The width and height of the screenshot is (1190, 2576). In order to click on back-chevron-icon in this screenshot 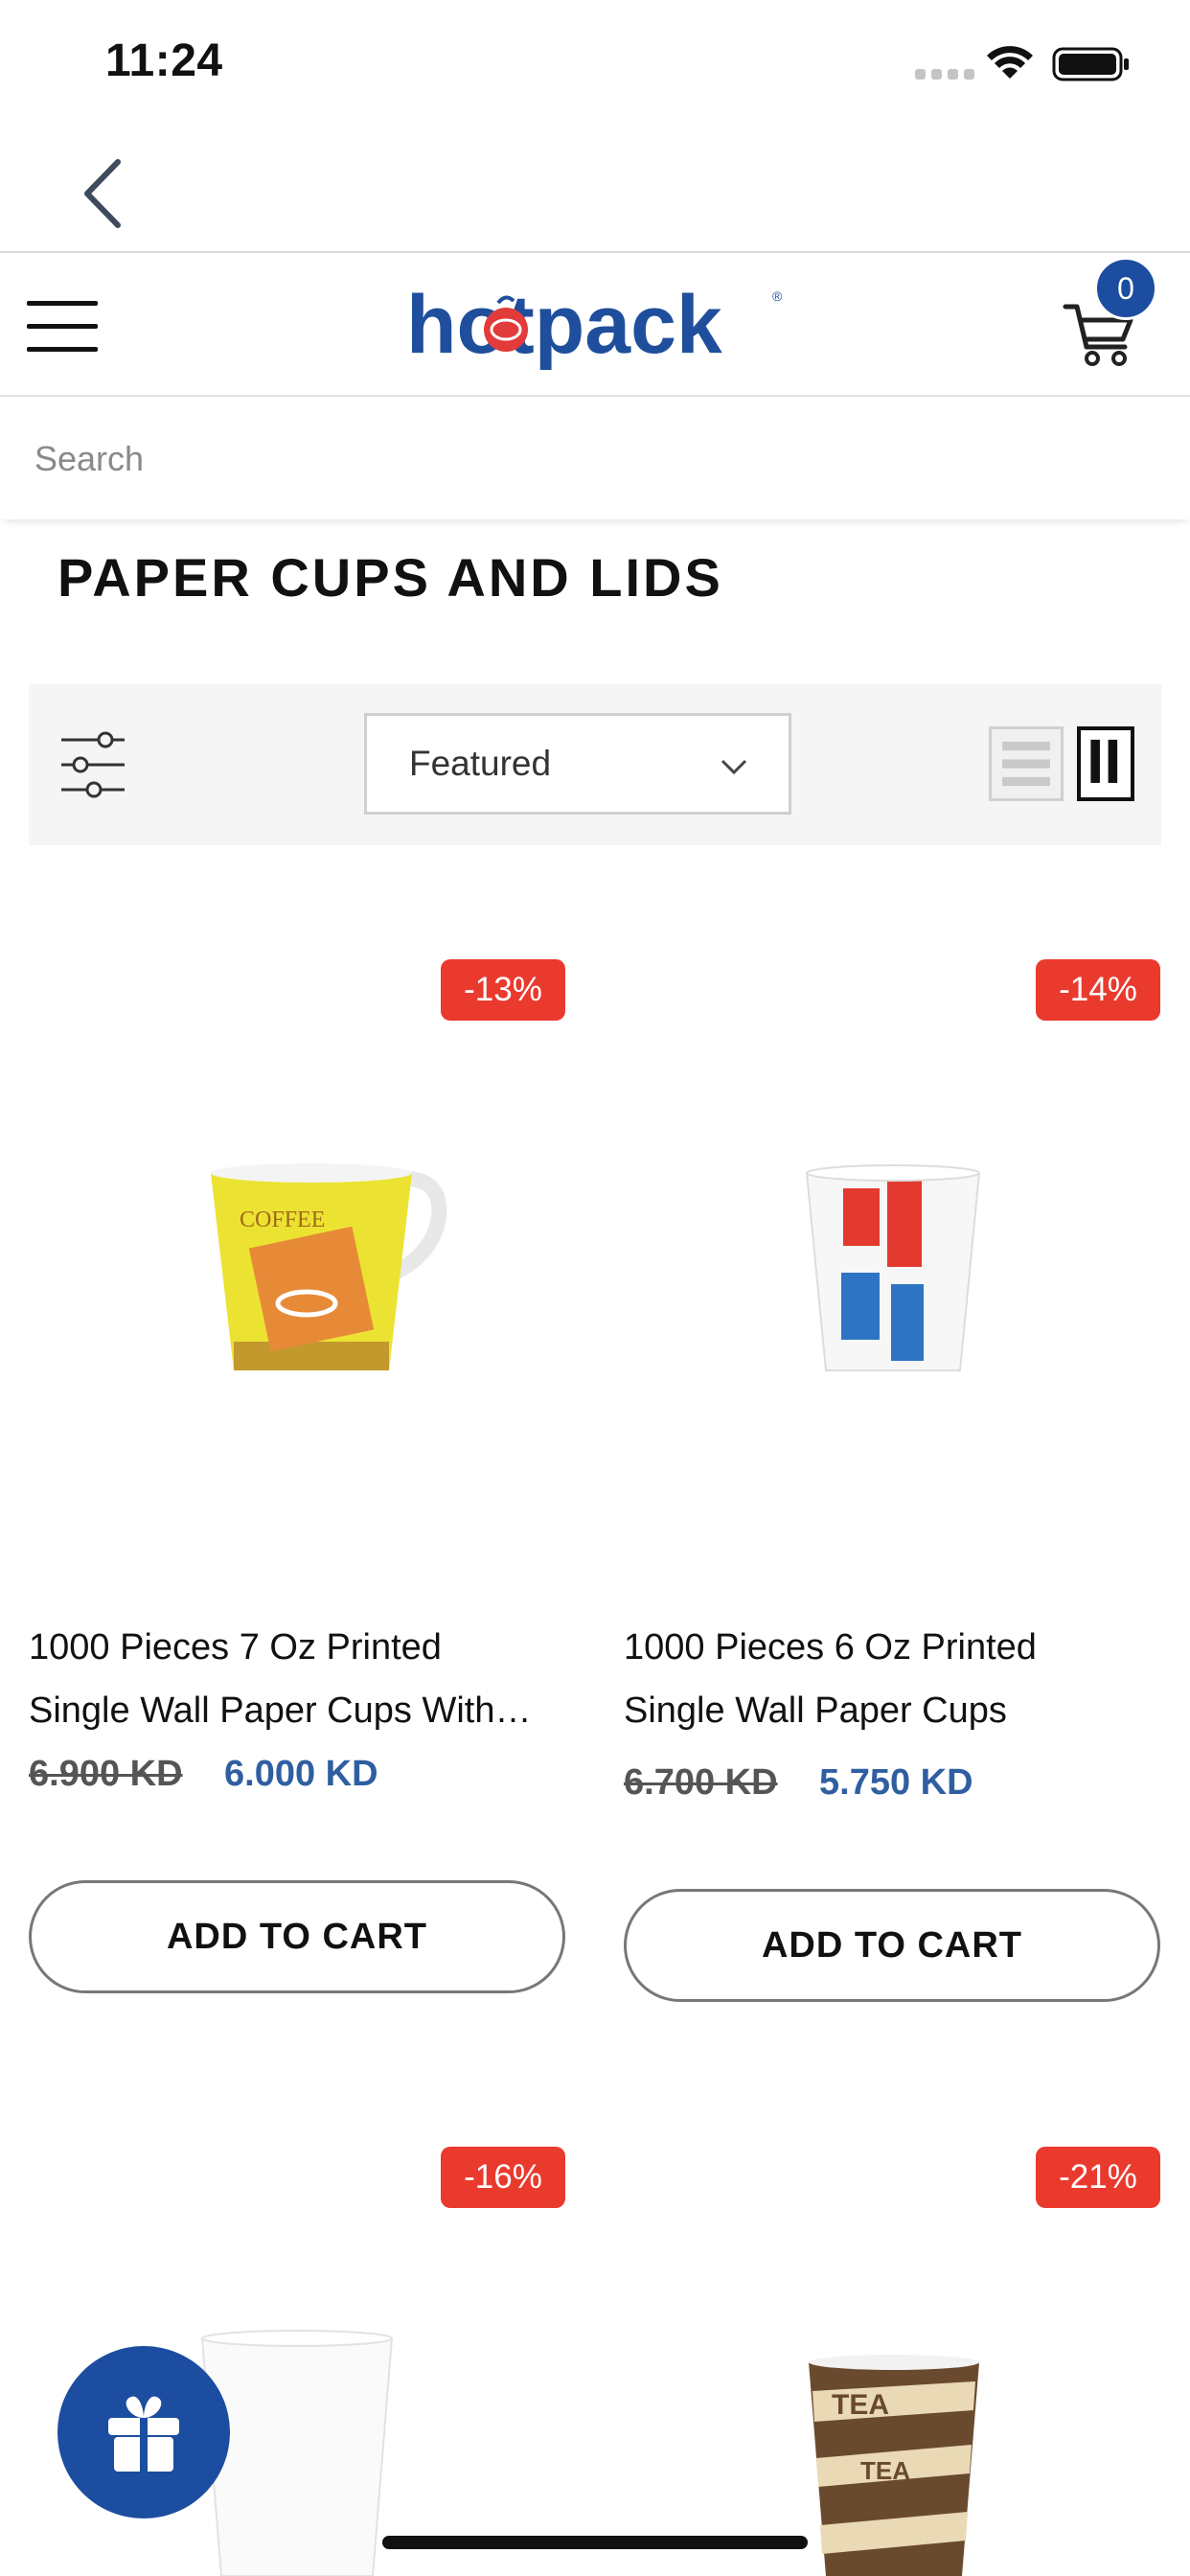, I will do `click(103, 193)`.